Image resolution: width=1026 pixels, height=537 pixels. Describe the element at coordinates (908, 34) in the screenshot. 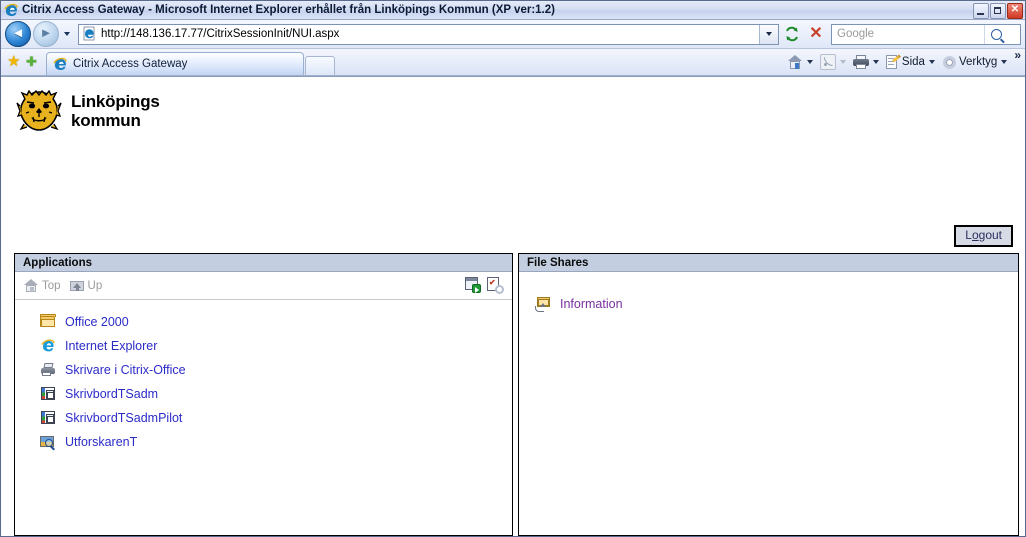

I see `search-input: Google` at that location.